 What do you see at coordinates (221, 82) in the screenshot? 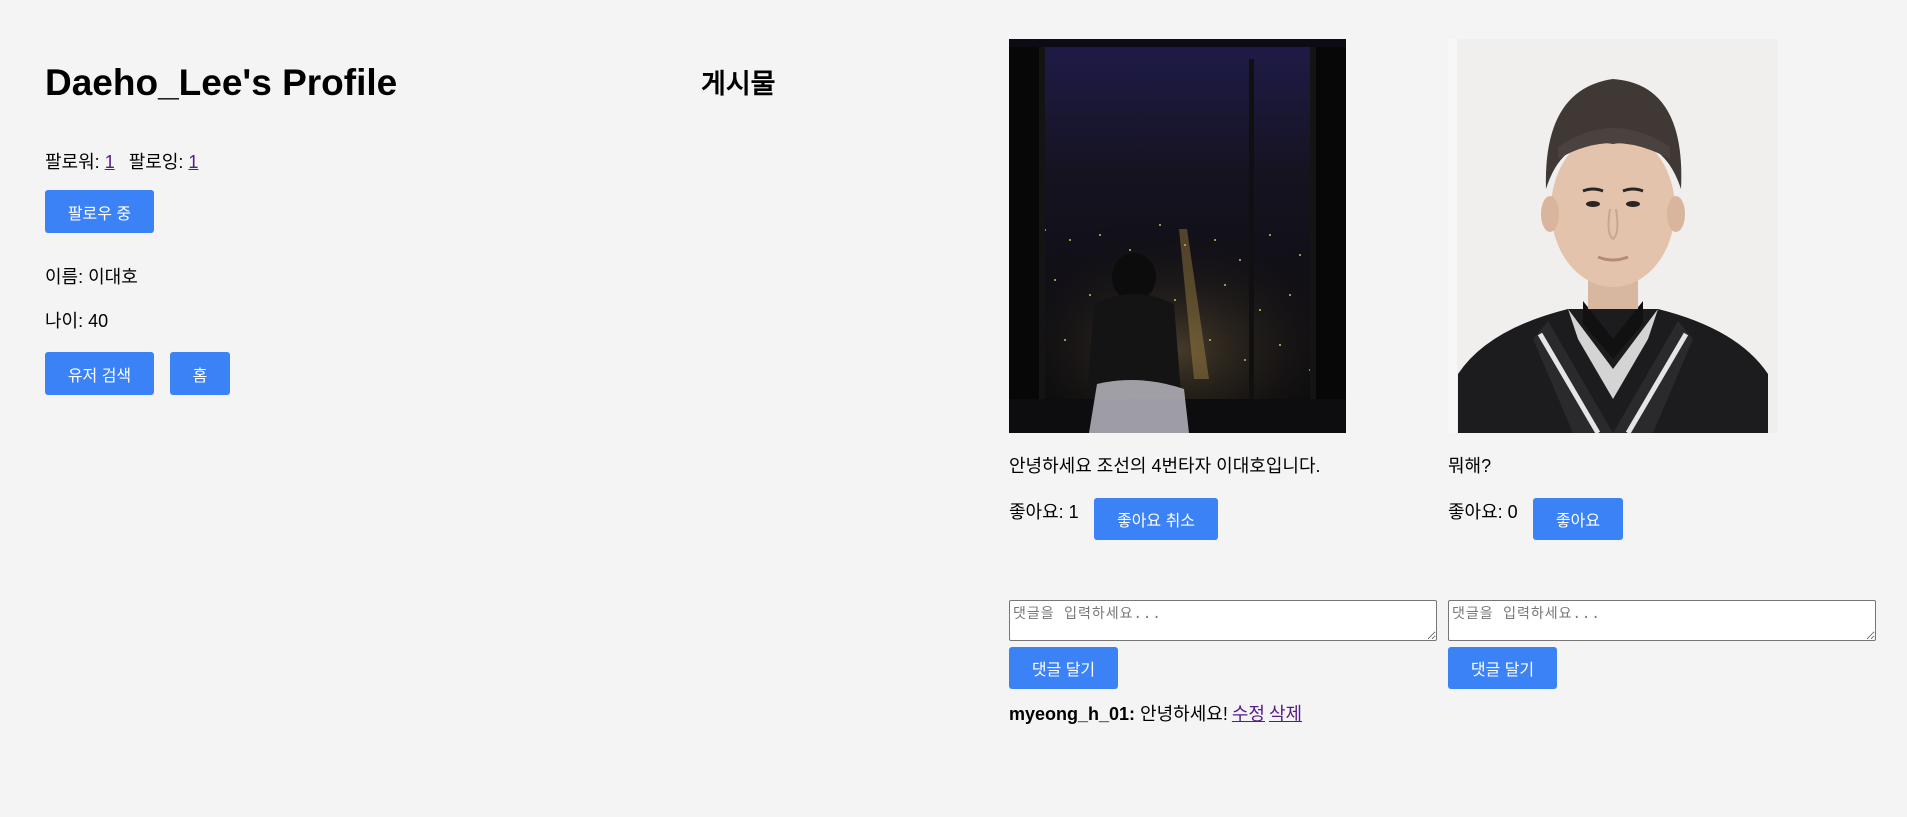
I see `page-title: Daeho_Lee's Profile` at bounding box center [221, 82].